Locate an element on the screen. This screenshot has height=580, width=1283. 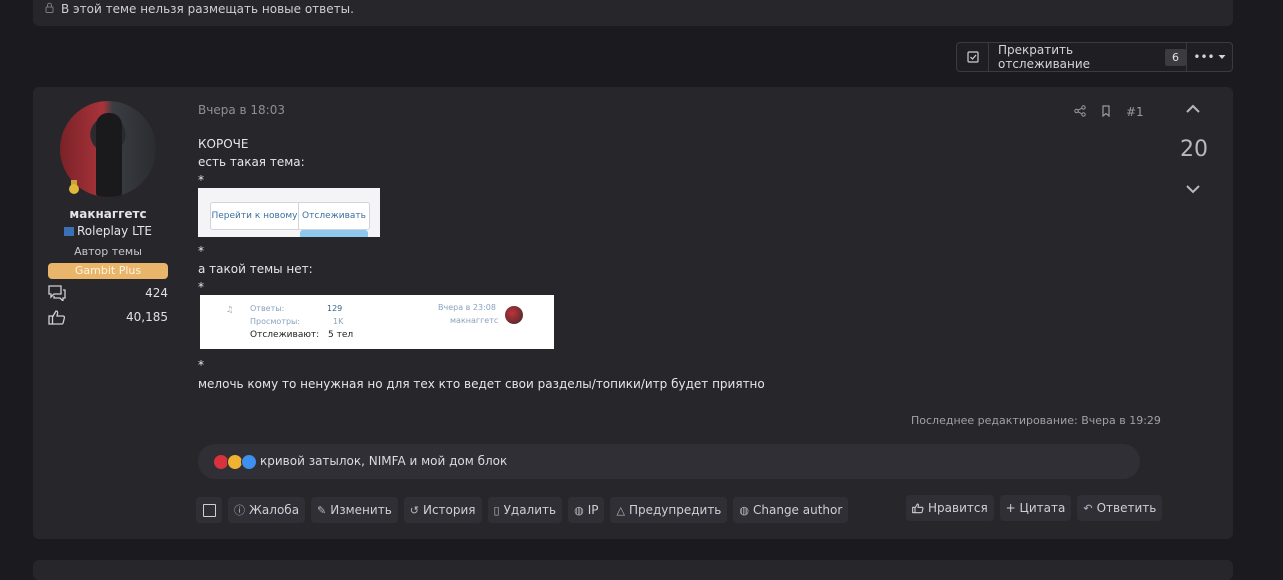
likes-stat: 40,185 is located at coordinates (108, 317).